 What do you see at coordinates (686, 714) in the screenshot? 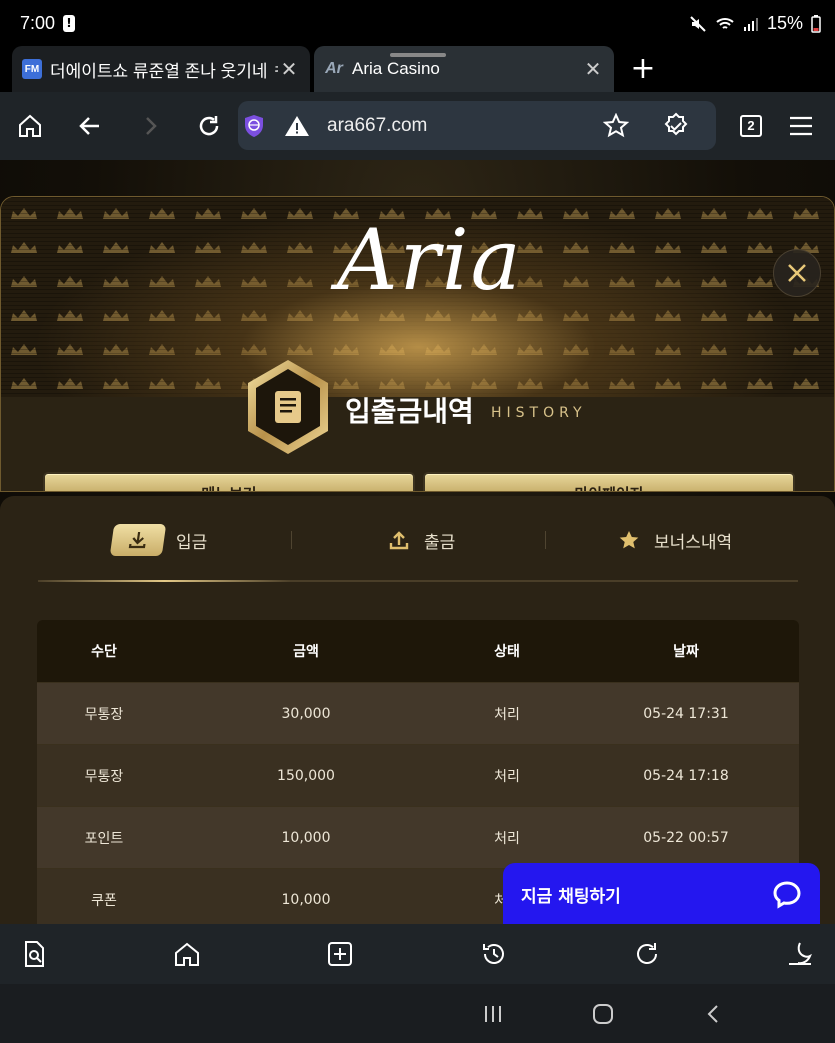
I see `cell-date: 05-24 17:31` at bounding box center [686, 714].